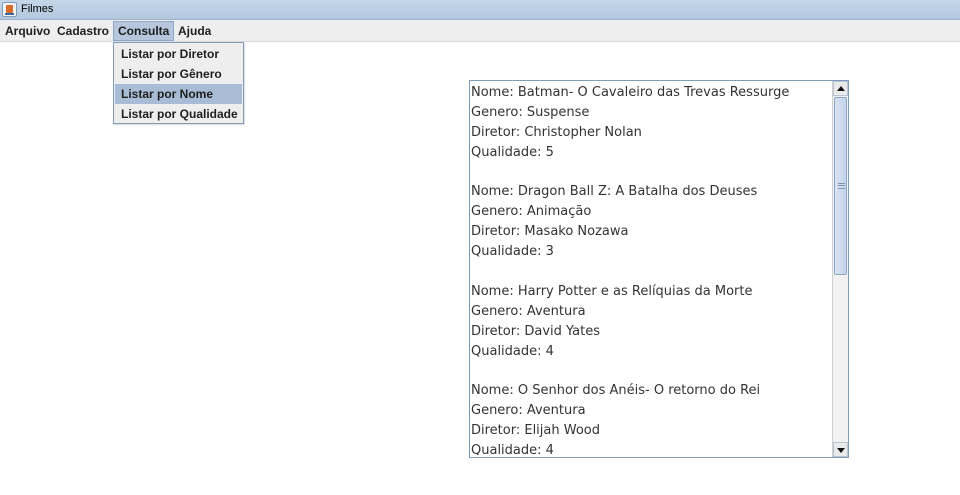 The width and height of the screenshot is (960, 495). I want to click on scrollbar-thumb, so click(840, 186).